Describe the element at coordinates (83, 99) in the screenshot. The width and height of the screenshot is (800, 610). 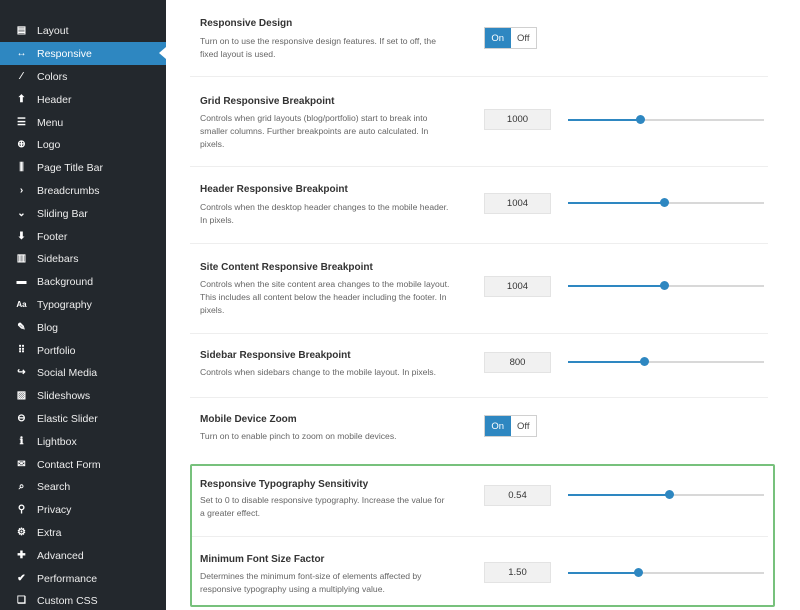
I see `sidebar-item-header: ⬆ Header` at that location.